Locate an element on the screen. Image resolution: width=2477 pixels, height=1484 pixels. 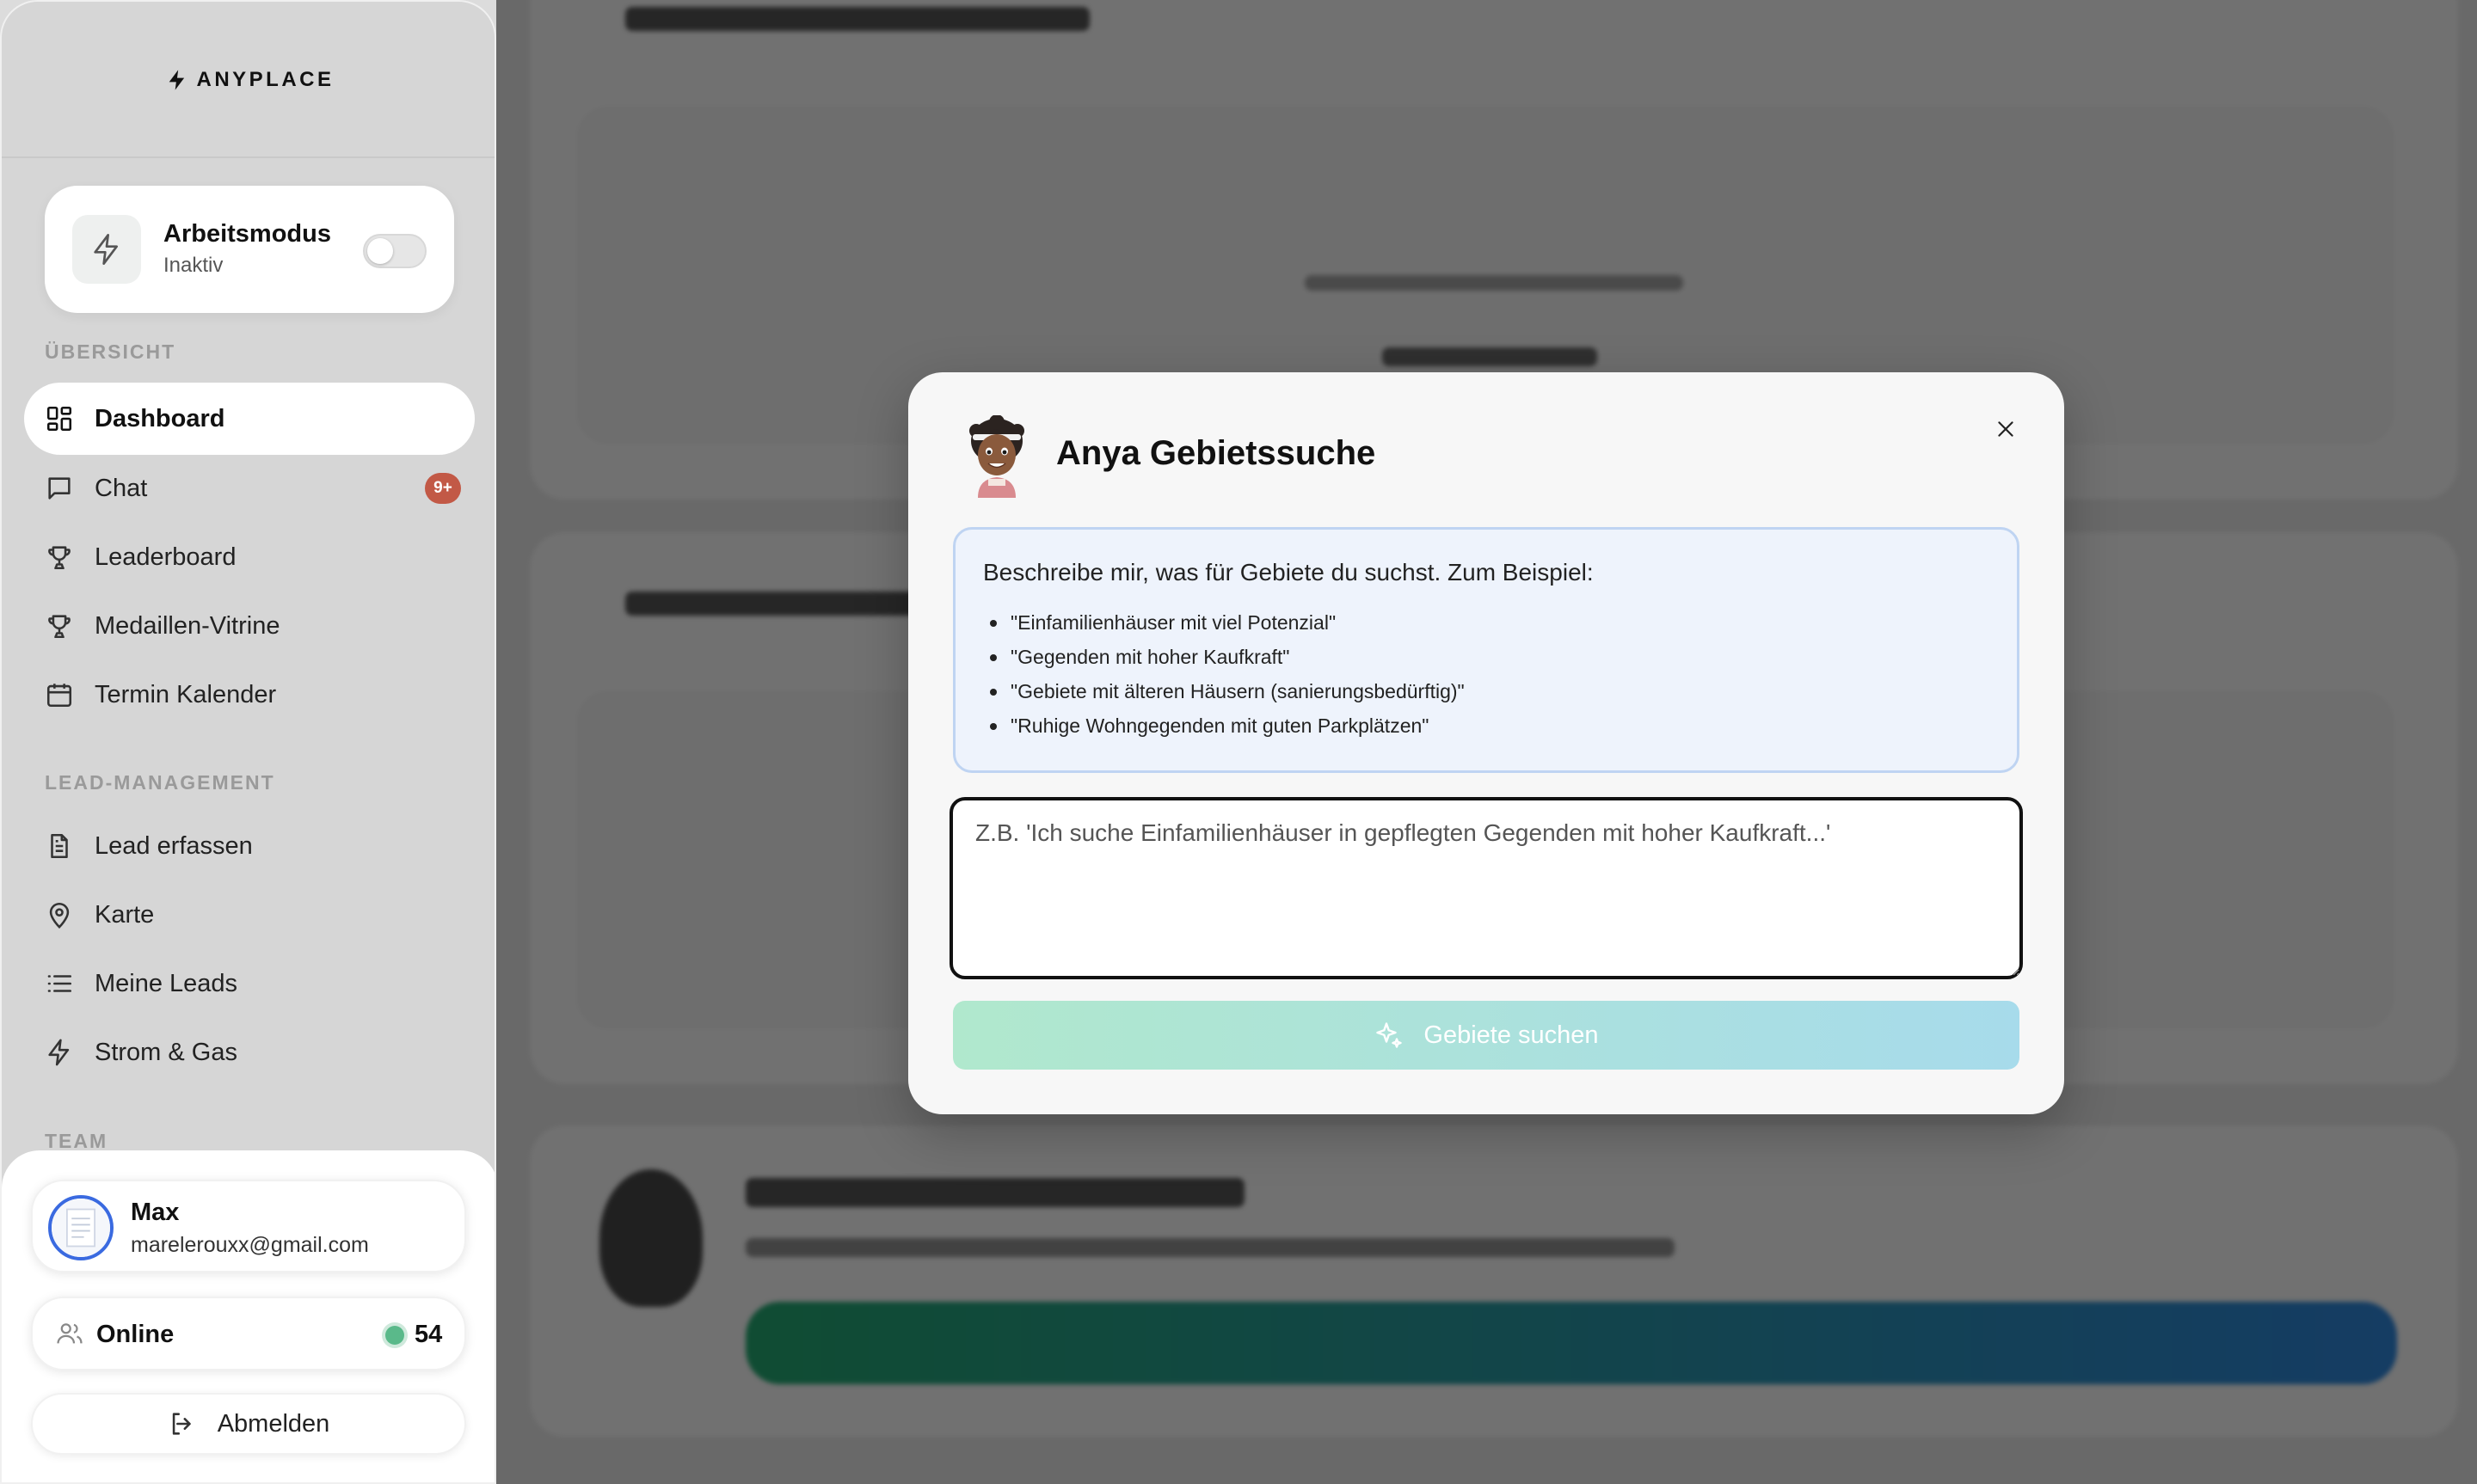
sparkles-icon is located at coordinates (1389, 1035).